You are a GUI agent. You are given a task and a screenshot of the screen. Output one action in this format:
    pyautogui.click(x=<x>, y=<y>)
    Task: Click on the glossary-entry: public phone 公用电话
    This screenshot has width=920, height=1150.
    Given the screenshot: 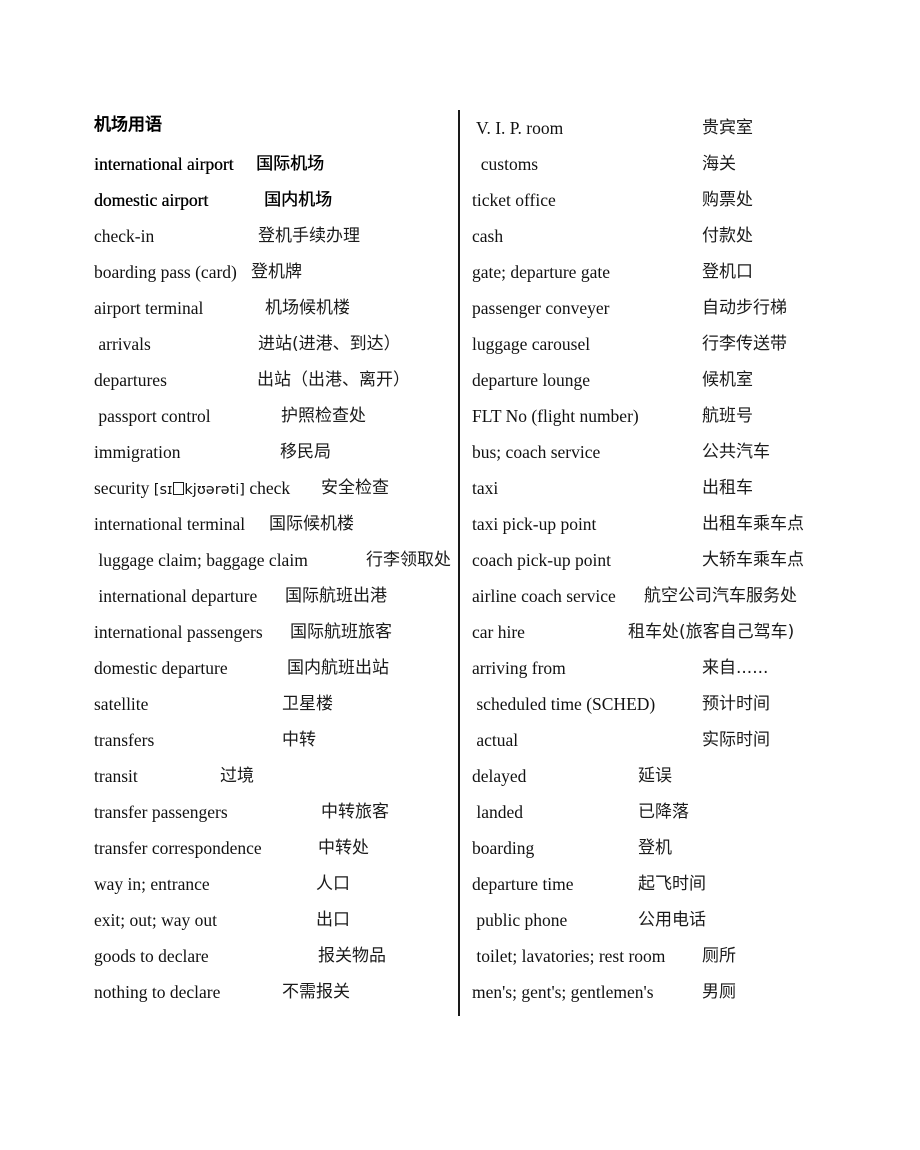 What is the action you would take?
    pyautogui.click(x=672, y=920)
    